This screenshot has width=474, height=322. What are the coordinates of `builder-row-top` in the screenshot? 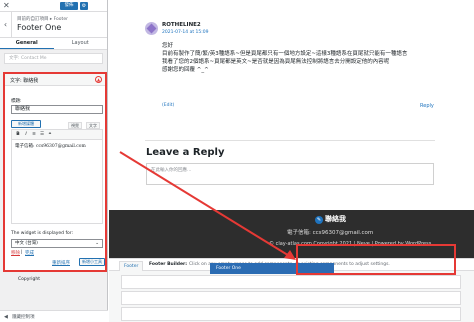 It's located at (291, 282).